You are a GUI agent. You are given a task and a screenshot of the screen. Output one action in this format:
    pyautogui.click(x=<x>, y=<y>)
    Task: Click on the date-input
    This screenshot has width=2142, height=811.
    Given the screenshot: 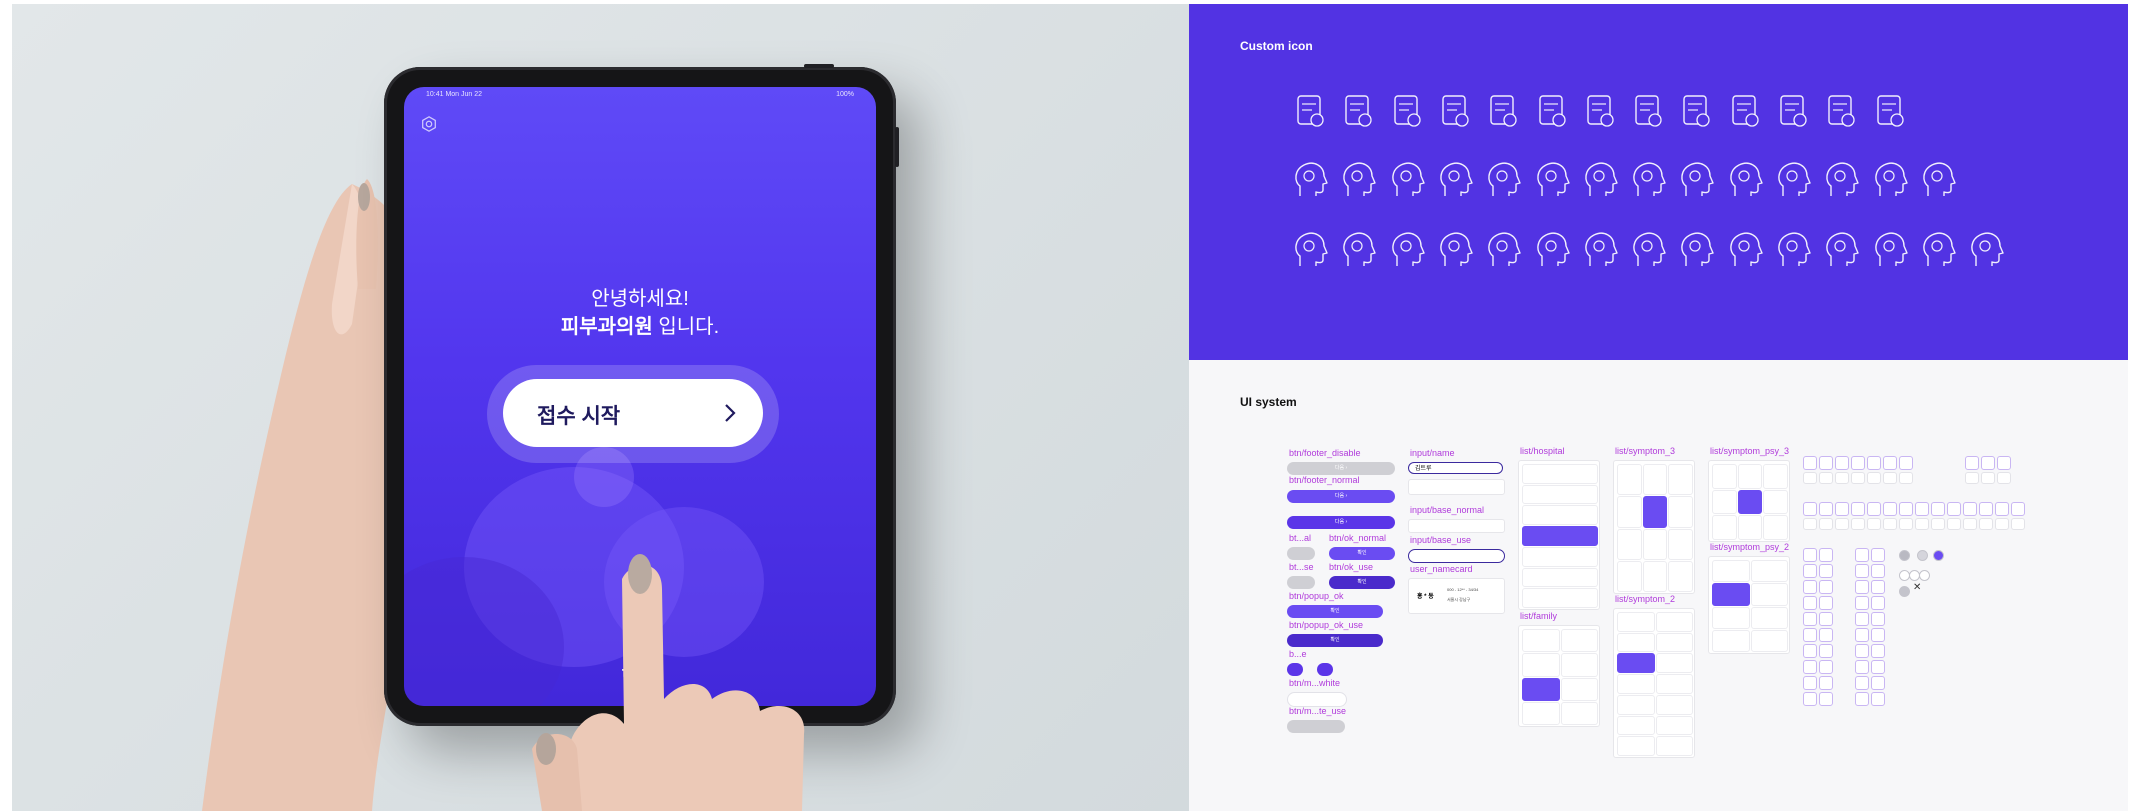 What is the action you would take?
    pyautogui.click(x=1456, y=487)
    